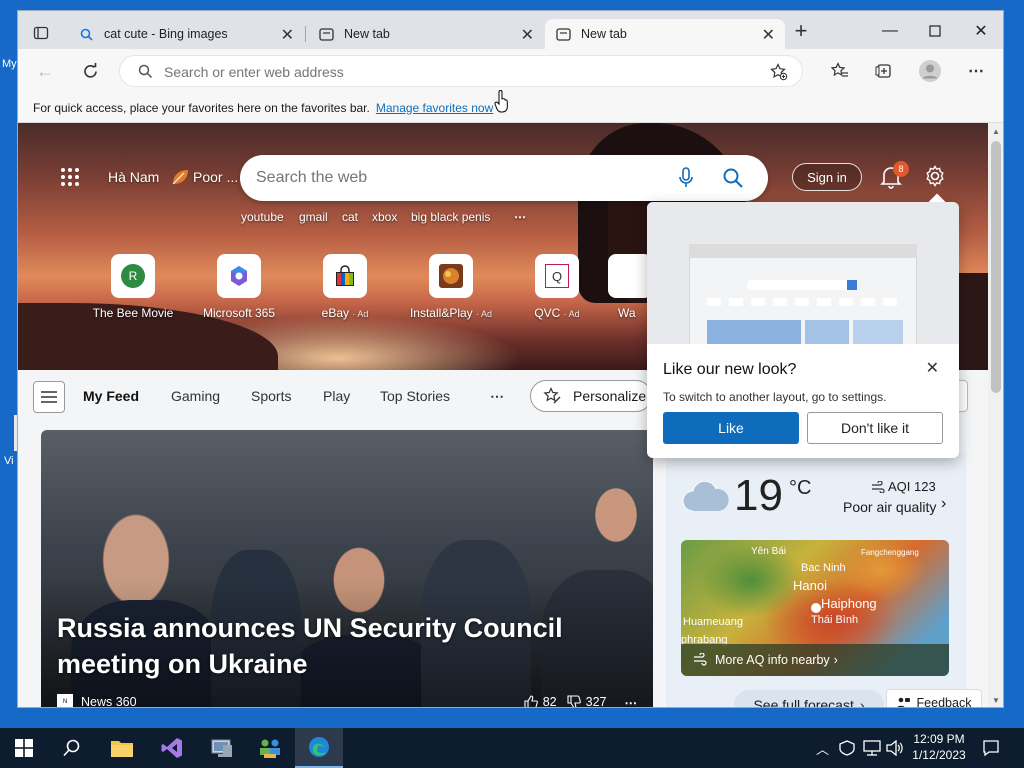 This screenshot has width=1024, height=768. I want to click on page-settings-button, so click(935, 177).